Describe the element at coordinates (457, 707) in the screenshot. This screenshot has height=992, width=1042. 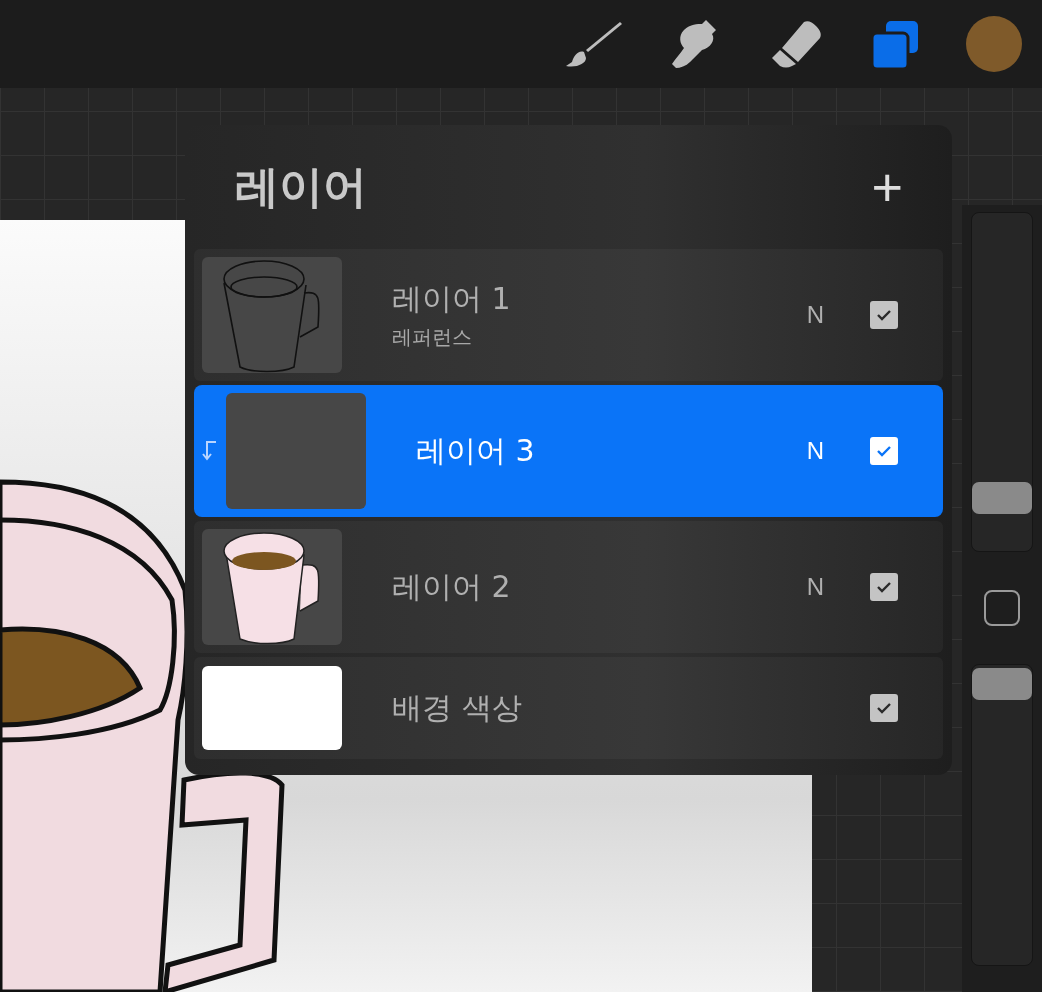
I see `layer-name: 배경 색상` at that location.